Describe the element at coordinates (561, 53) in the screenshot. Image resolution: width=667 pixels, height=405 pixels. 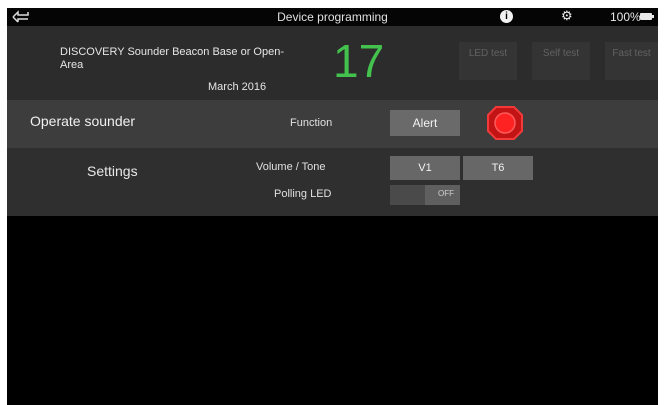
I see `self-test-label: Self test` at that location.